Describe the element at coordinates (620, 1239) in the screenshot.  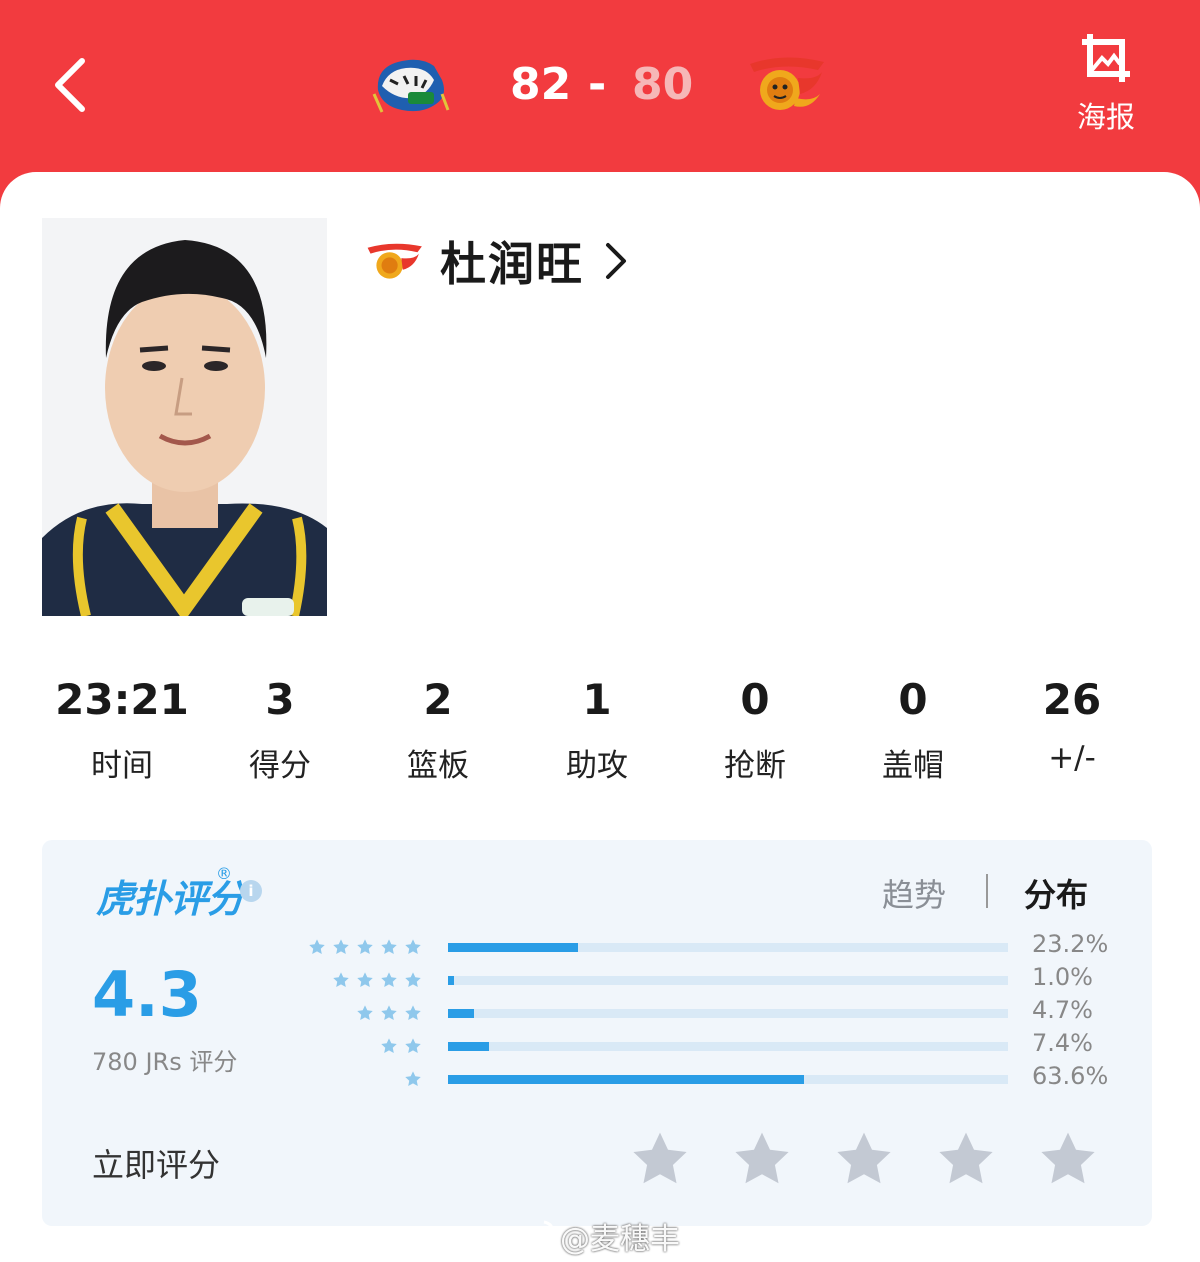
I see `watermark-text: @麦穗丰` at that location.